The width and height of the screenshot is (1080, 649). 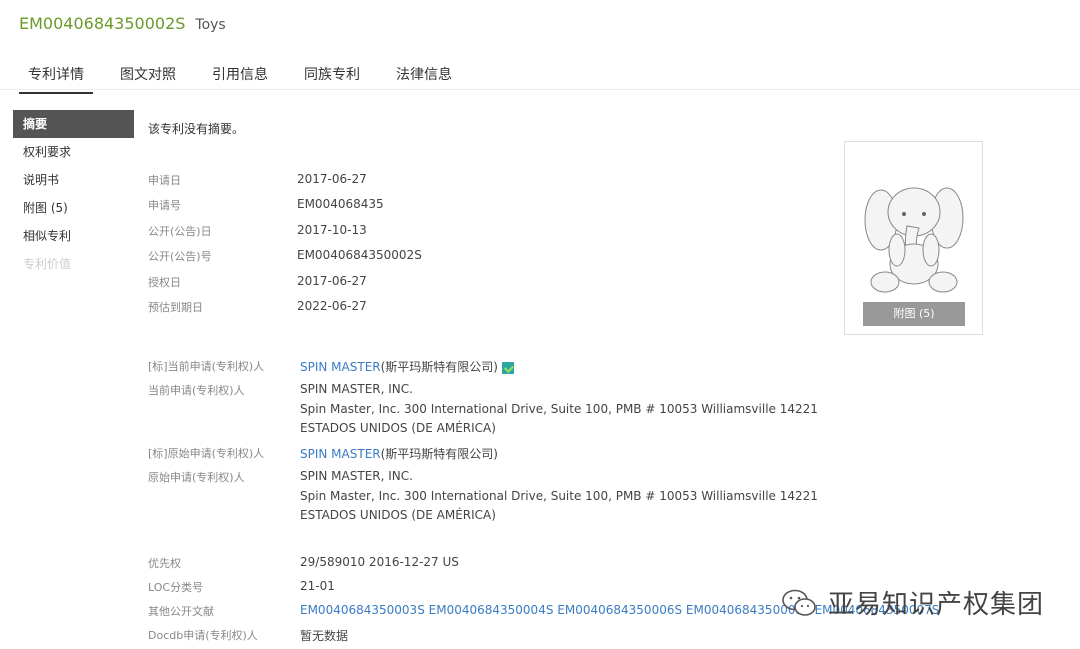 What do you see at coordinates (196, 390) in the screenshot?
I see `label: 当前申请(专利权)人` at bounding box center [196, 390].